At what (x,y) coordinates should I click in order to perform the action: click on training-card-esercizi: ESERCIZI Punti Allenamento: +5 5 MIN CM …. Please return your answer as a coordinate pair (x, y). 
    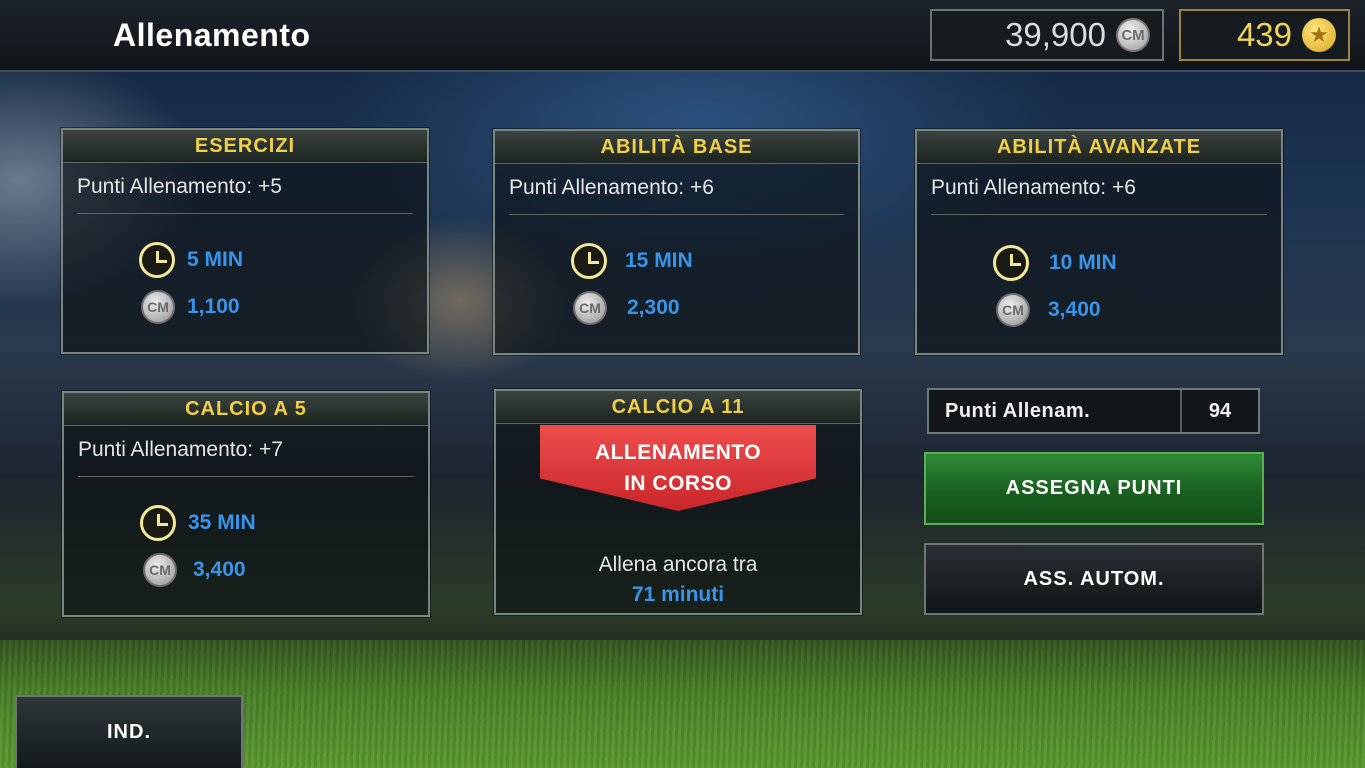
    Looking at the image, I should click on (245, 241).